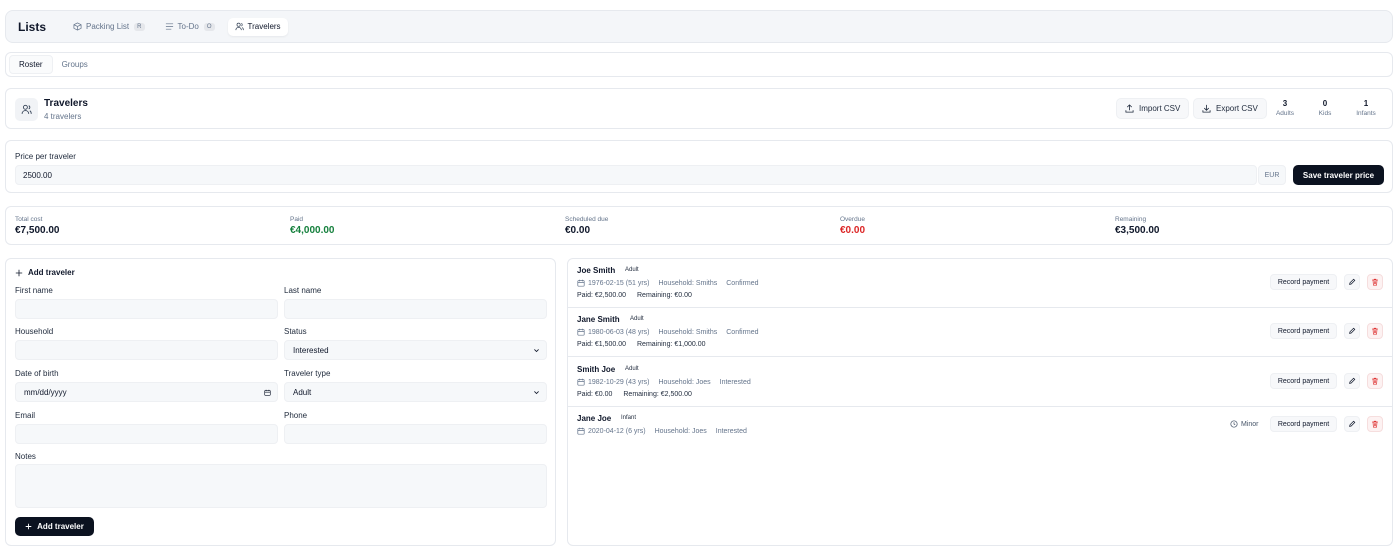  Describe the element at coordinates (146, 309) in the screenshot. I see `first-name-input` at that location.